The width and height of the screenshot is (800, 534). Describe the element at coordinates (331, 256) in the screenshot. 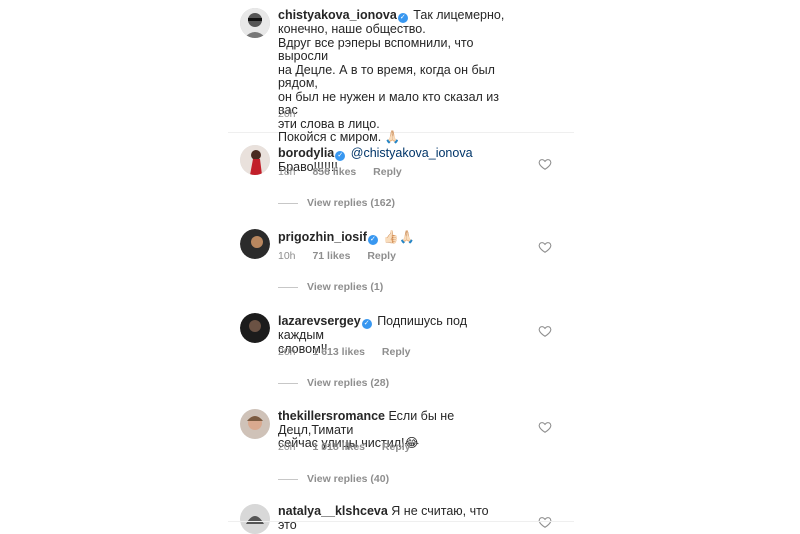

I see `likes-count: 71 likes` at that location.